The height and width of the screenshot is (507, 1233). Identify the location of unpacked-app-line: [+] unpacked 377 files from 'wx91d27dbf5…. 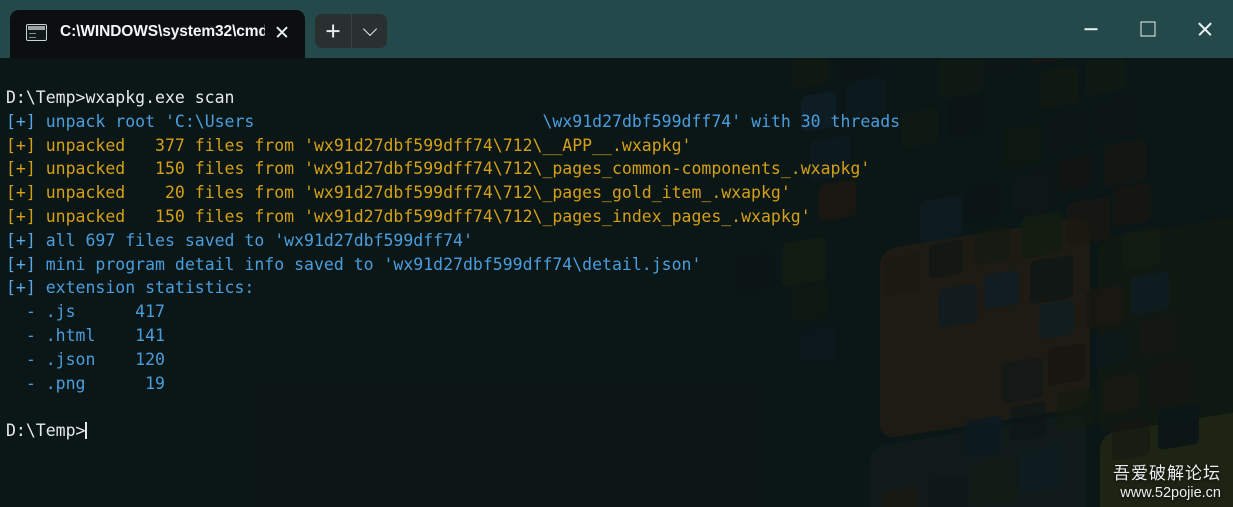
(619, 146).